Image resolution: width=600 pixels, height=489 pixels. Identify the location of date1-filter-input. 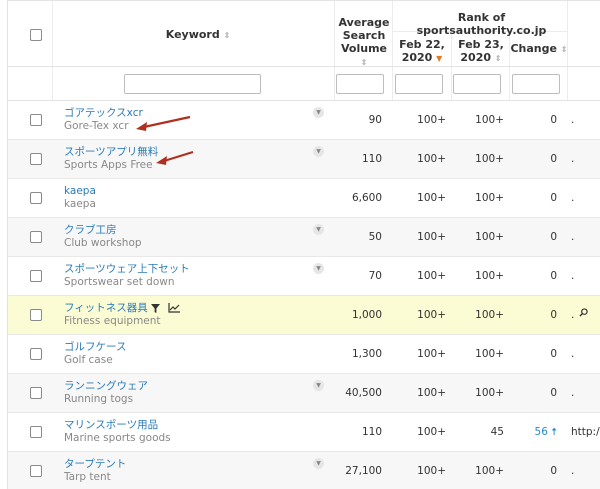
(419, 84).